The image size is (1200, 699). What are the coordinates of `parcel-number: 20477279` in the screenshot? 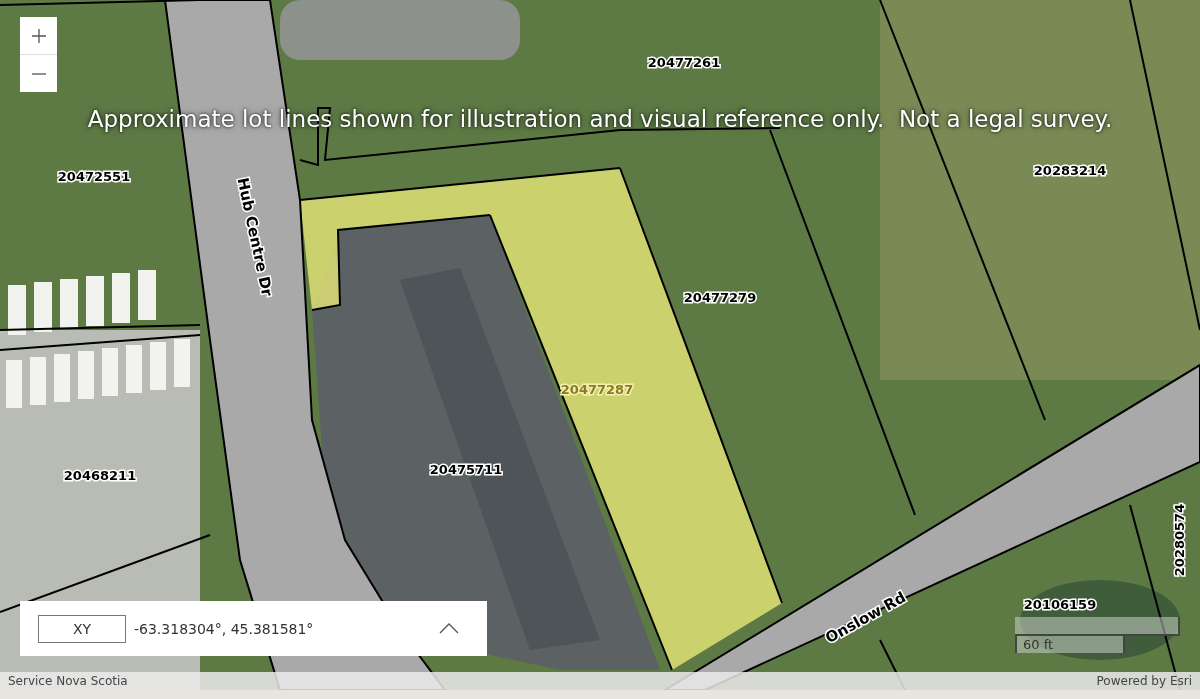 It's located at (720, 297).